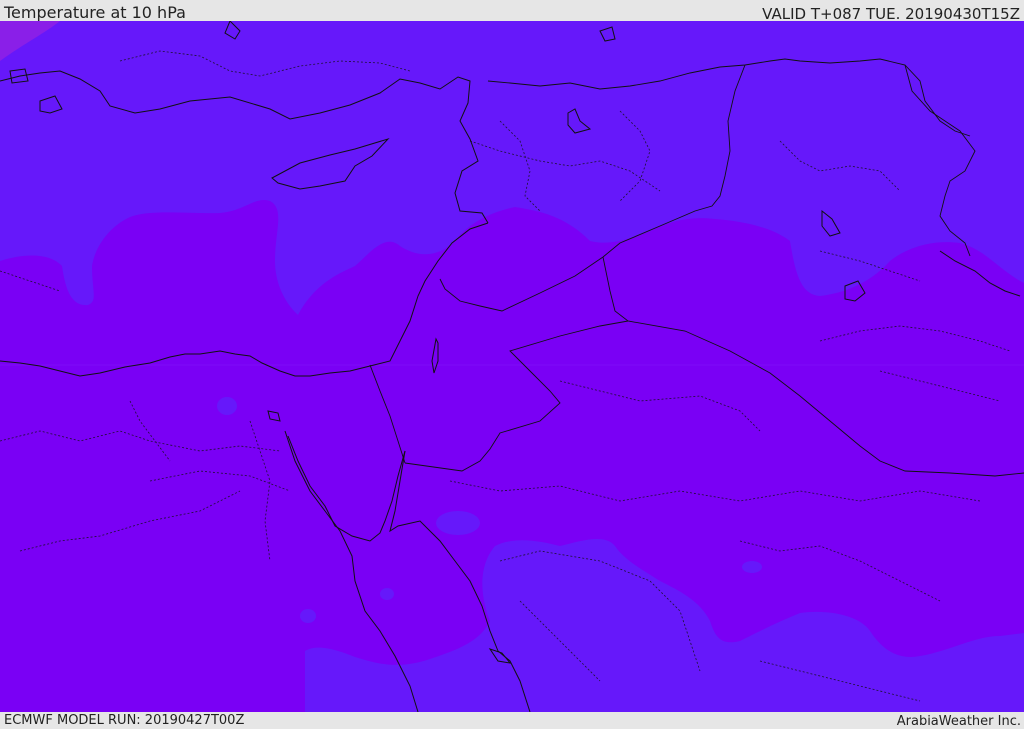  What do you see at coordinates (95, 12) in the screenshot?
I see `map-title: Temperature at 10 hPa` at bounding box center [95, 12].